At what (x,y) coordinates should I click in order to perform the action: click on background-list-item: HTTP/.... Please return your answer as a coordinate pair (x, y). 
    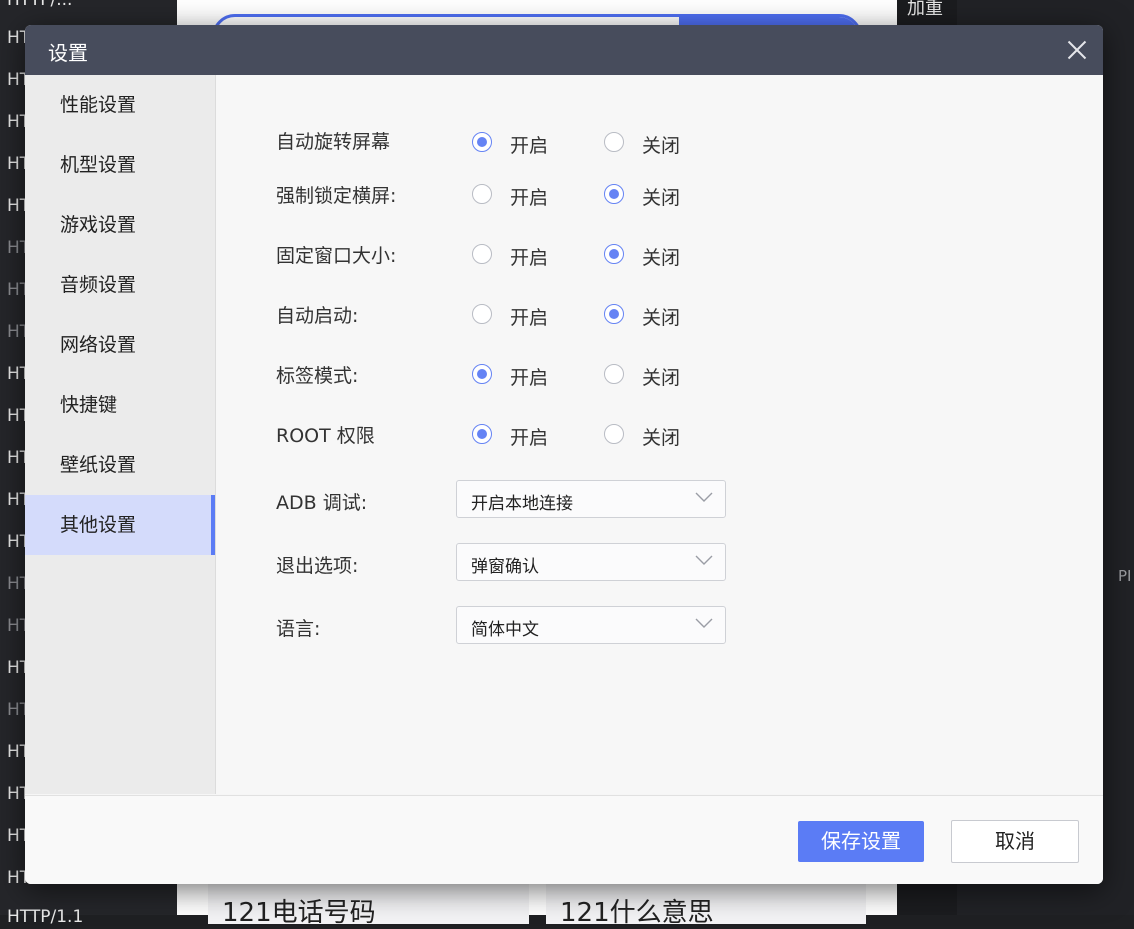
    Looking at the image, I should click on (40, 5).